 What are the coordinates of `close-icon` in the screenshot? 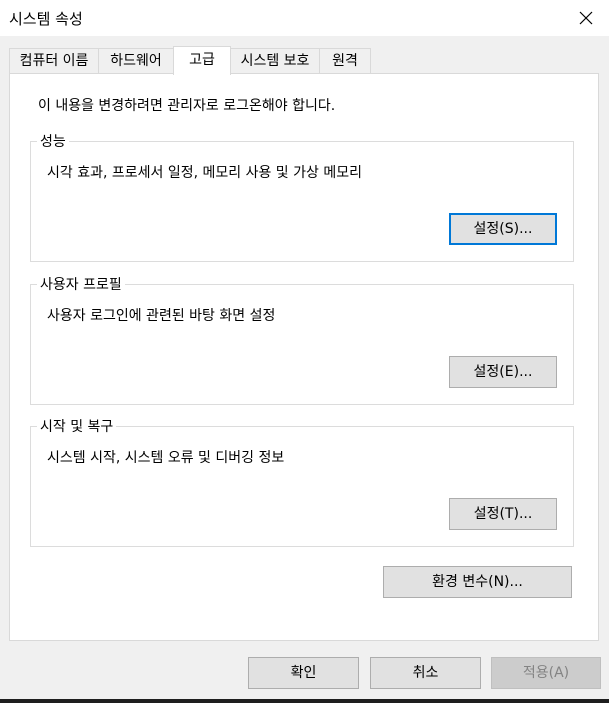 It's located at (586, 18).